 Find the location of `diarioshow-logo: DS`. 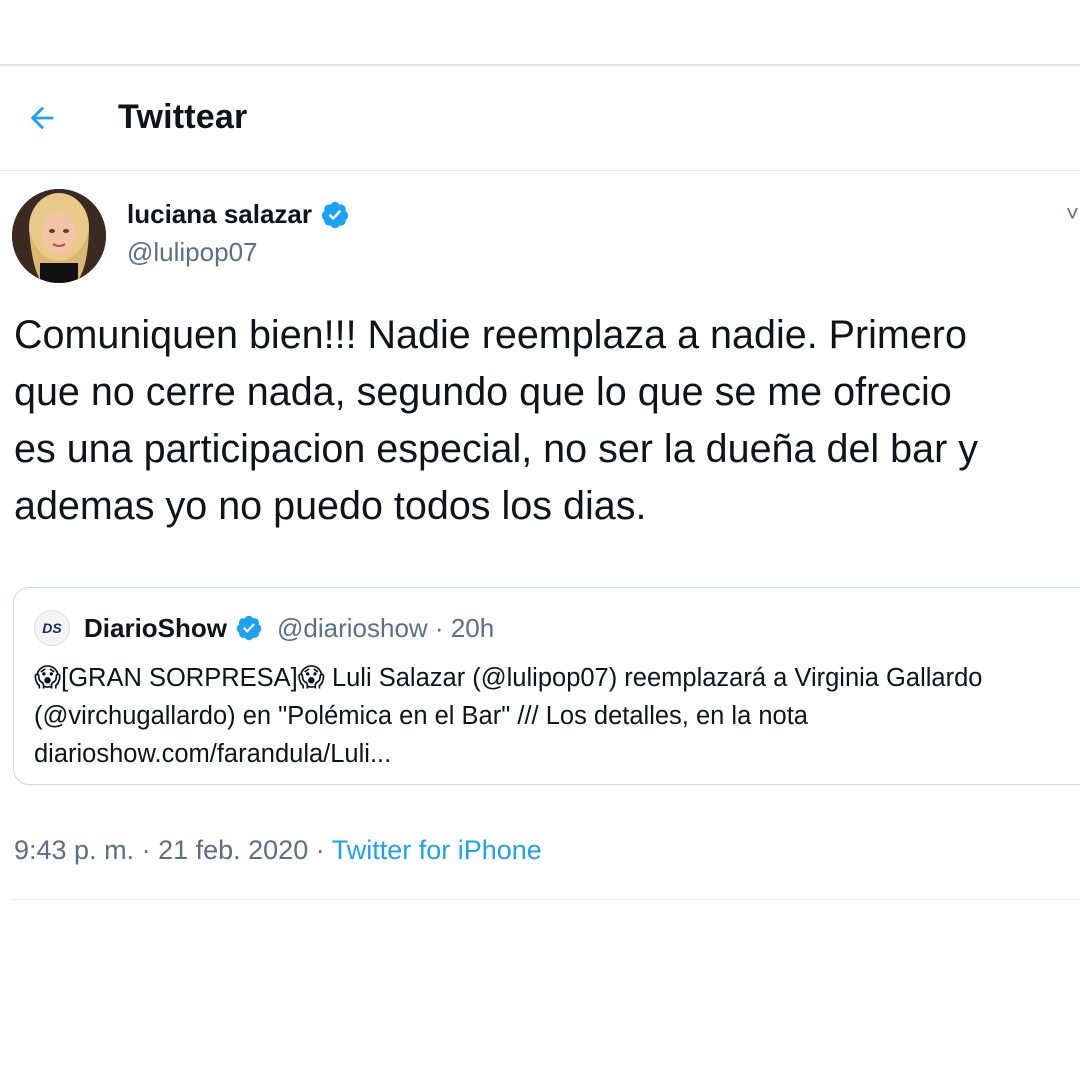

diarioshow-logo: DS is located at coordinates (52, 628).